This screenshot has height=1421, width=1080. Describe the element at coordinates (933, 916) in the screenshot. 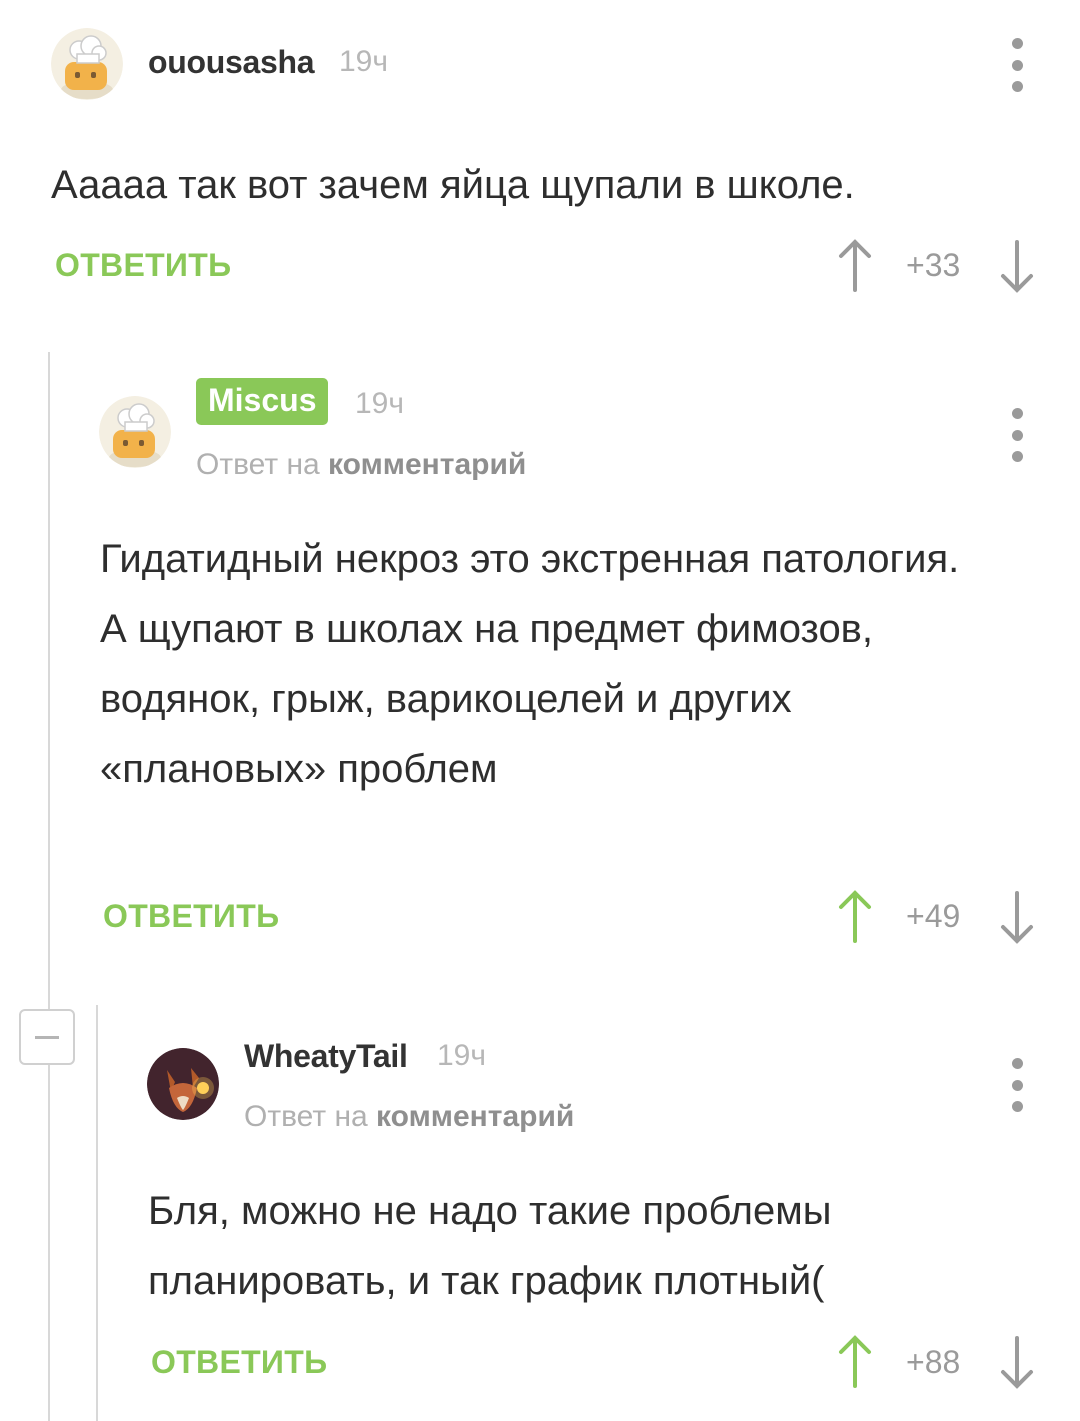

I see `comment-rating: +49` at that location.